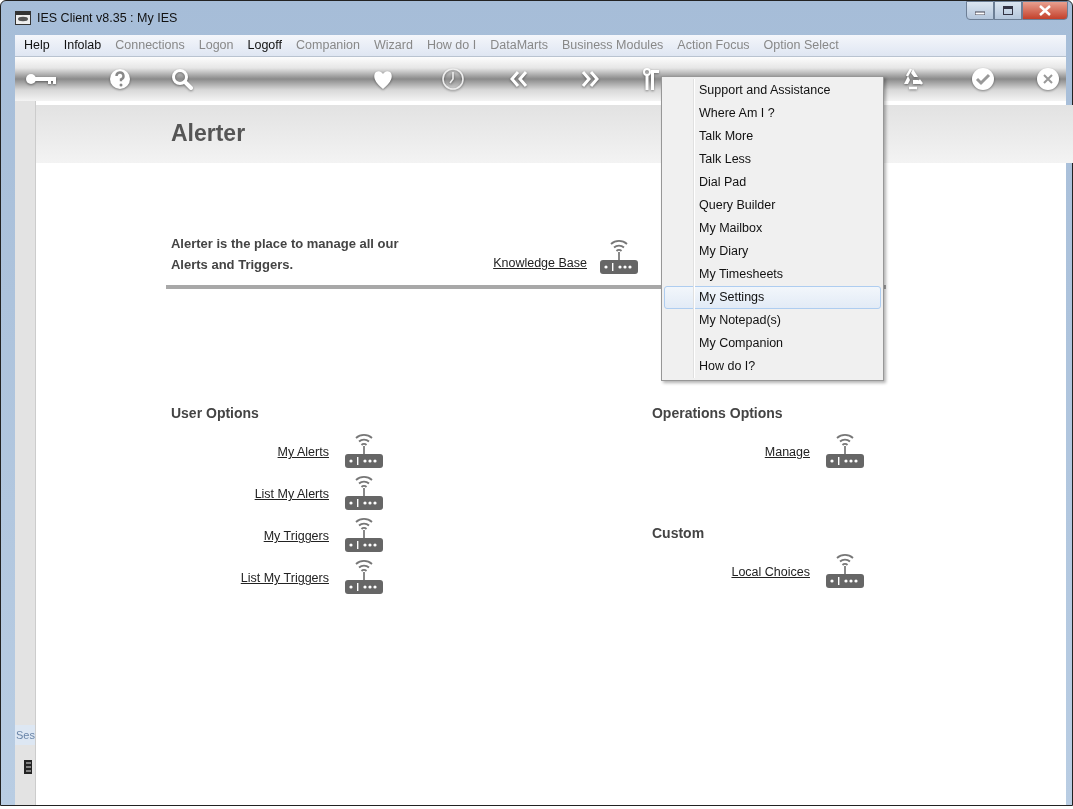  I want to click on menu-item: My Settings, so click(772, 297).